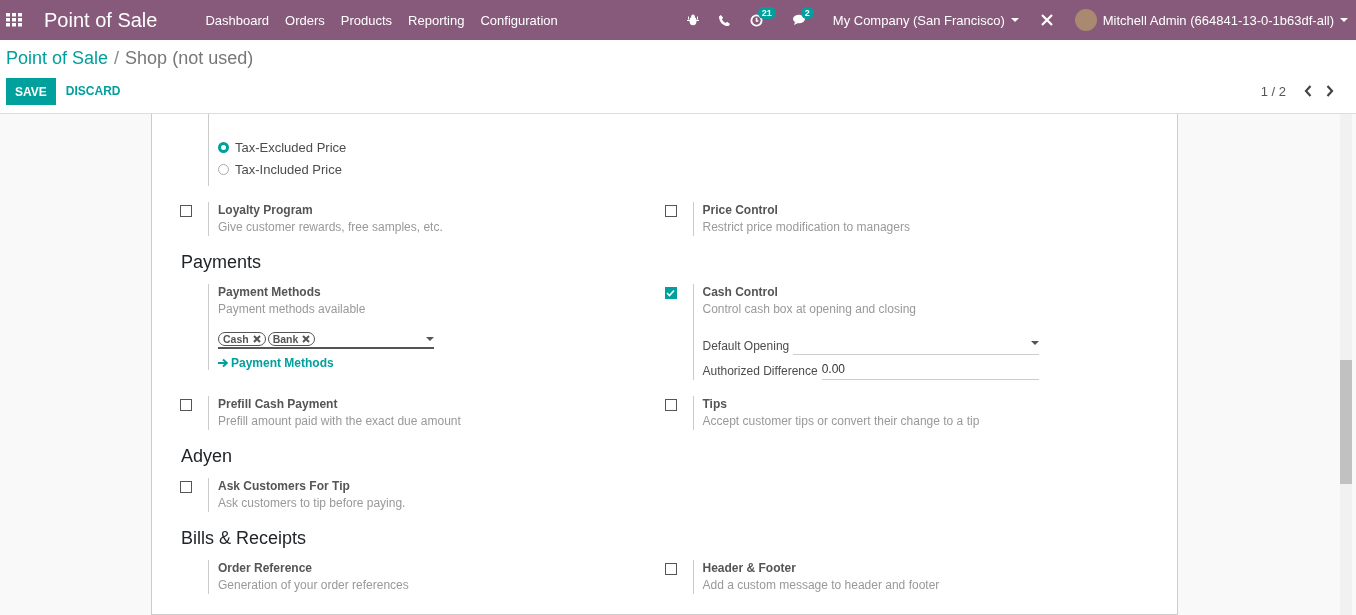 This screenshot has height=615, width=1356. Describe the element at coordinates (292, 309) in the screenshot. I see `setting-description: Payment methods available` at that location.